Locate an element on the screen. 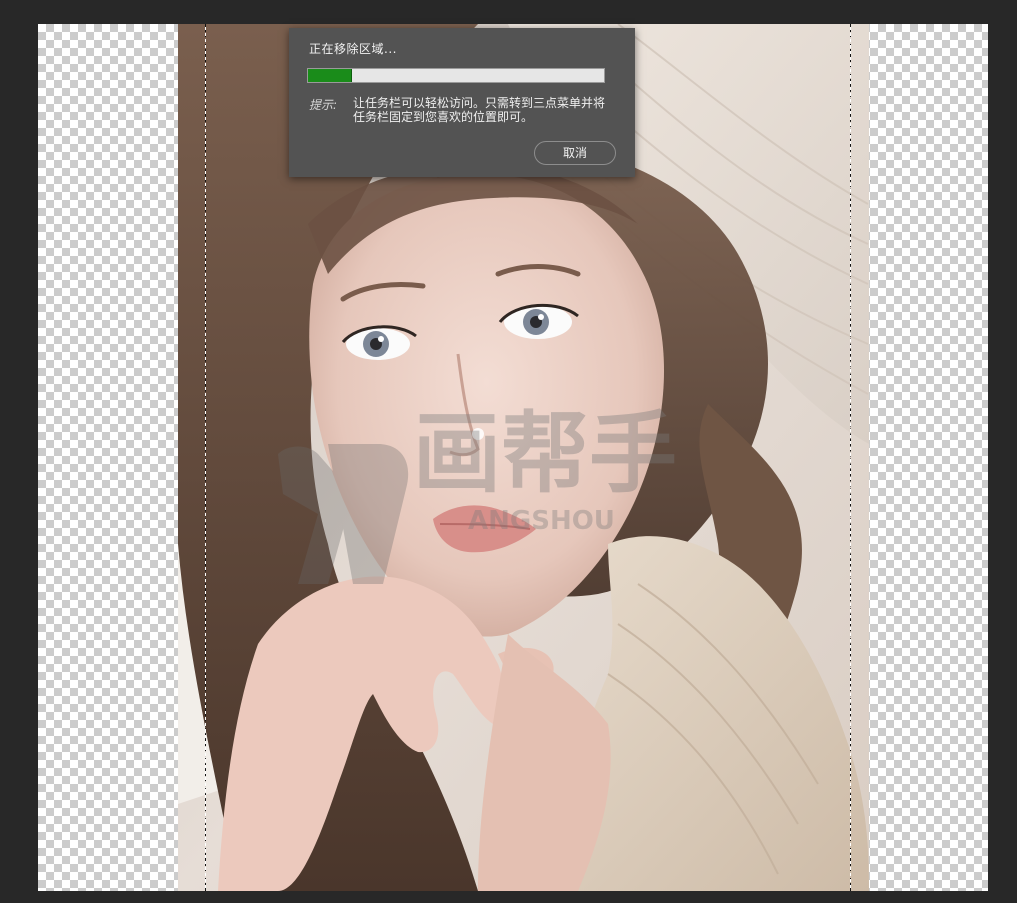  selection-marquee-right is located at coordinates (850, 457).